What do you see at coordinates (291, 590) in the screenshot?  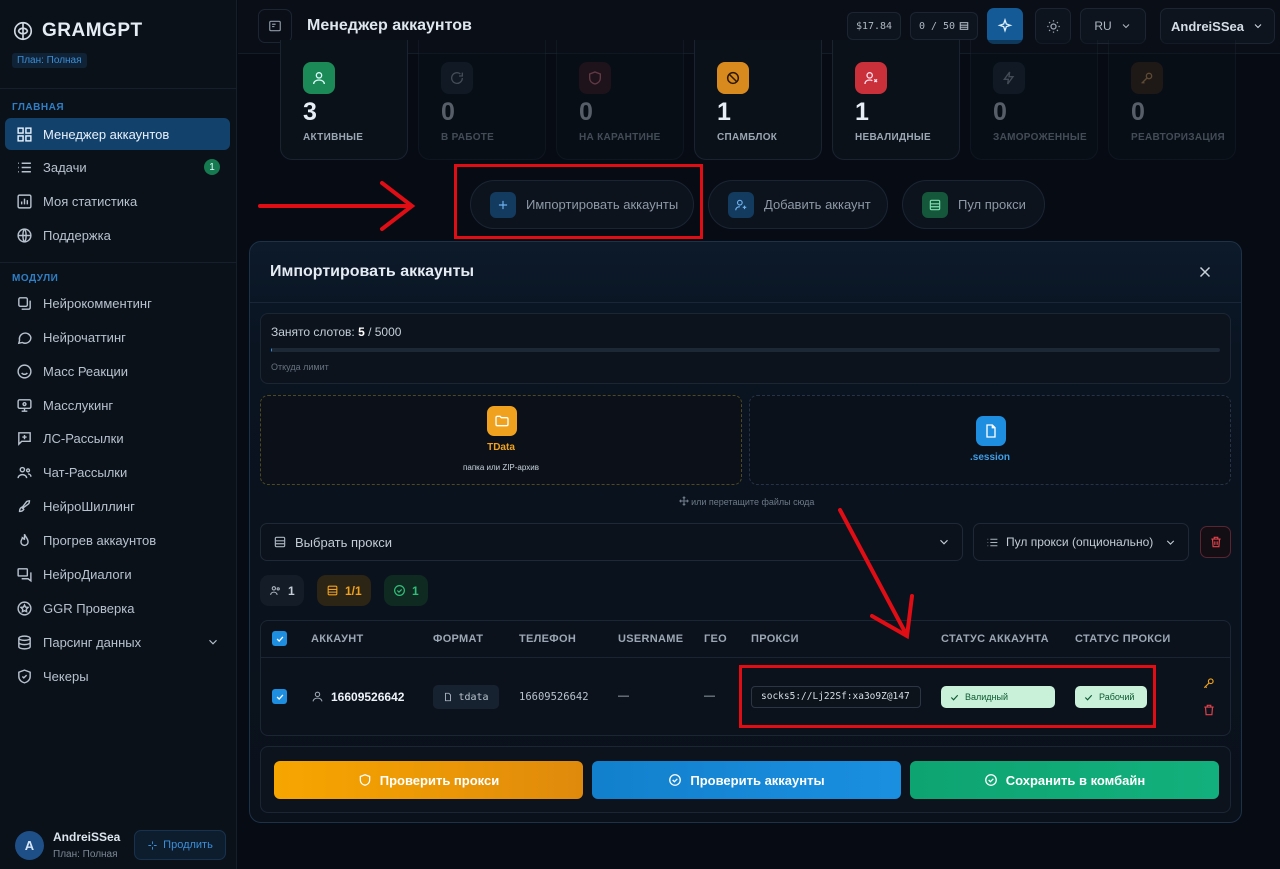 I see `accounts-count: 1` at bounding box center [291, 590].